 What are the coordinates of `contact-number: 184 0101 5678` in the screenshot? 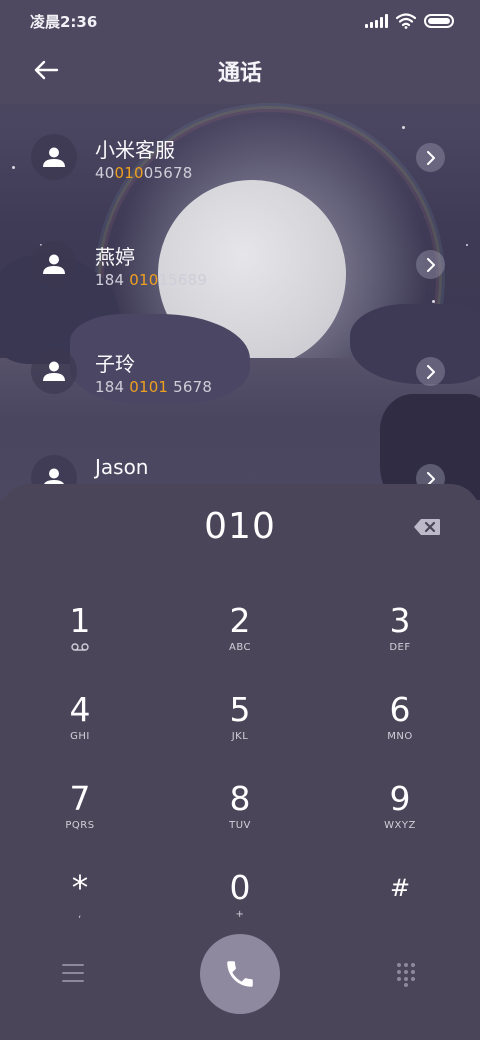 It's located at (154, 387).